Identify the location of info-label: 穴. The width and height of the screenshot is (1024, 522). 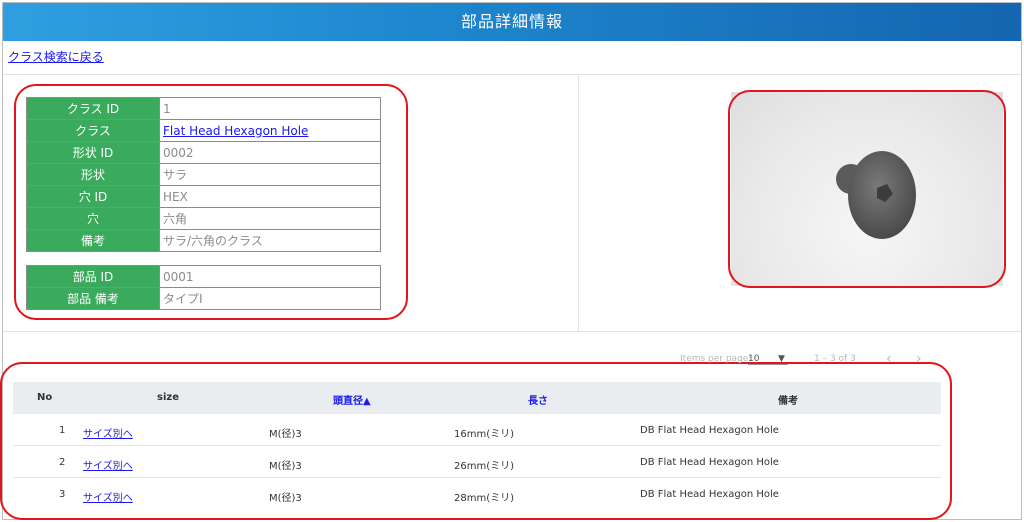
(93, 218).